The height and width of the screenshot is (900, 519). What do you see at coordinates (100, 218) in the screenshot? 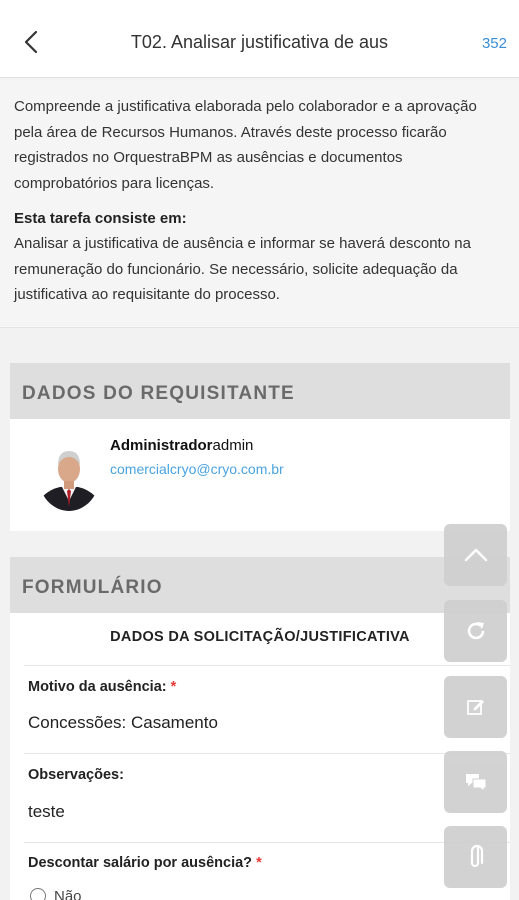
I see `task-heading: Esta tarefa consiste em:` at bounding box center [100, 218].